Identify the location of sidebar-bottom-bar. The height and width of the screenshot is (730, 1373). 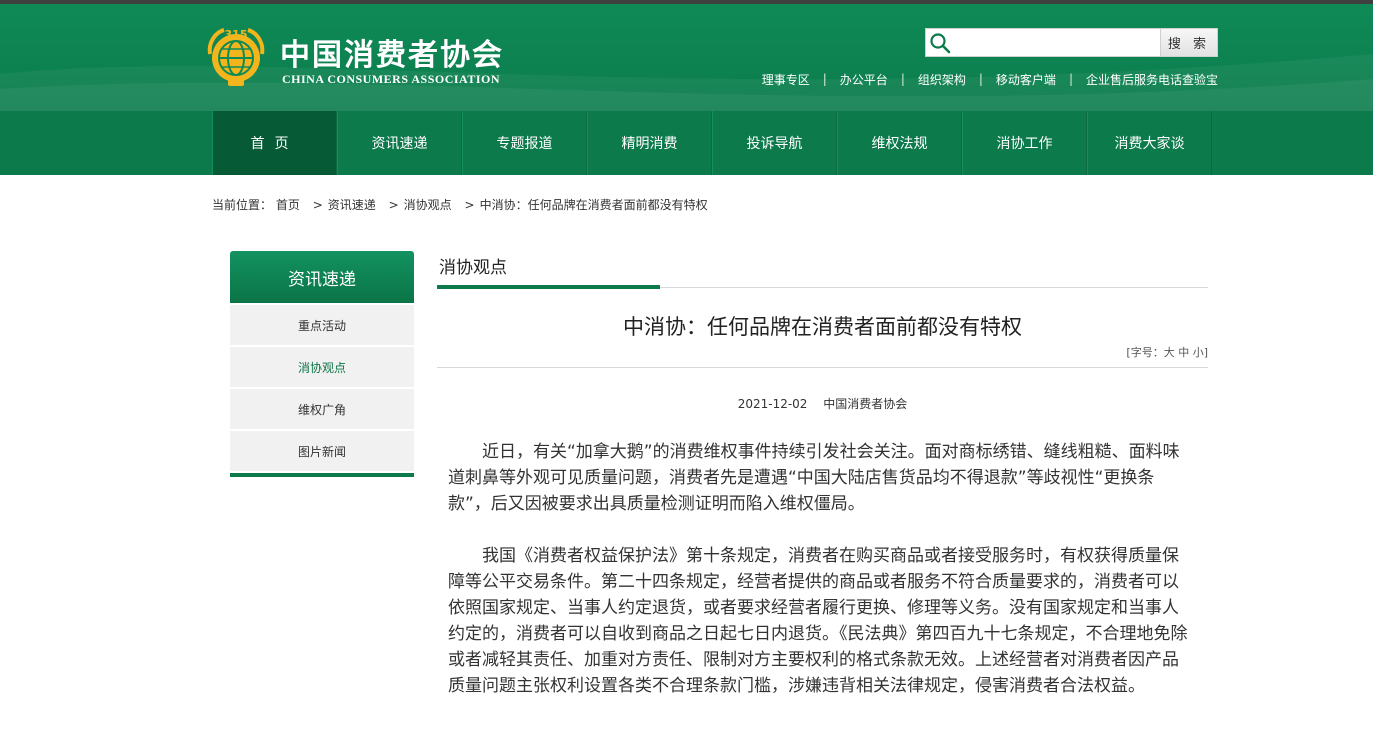
(322, 475).